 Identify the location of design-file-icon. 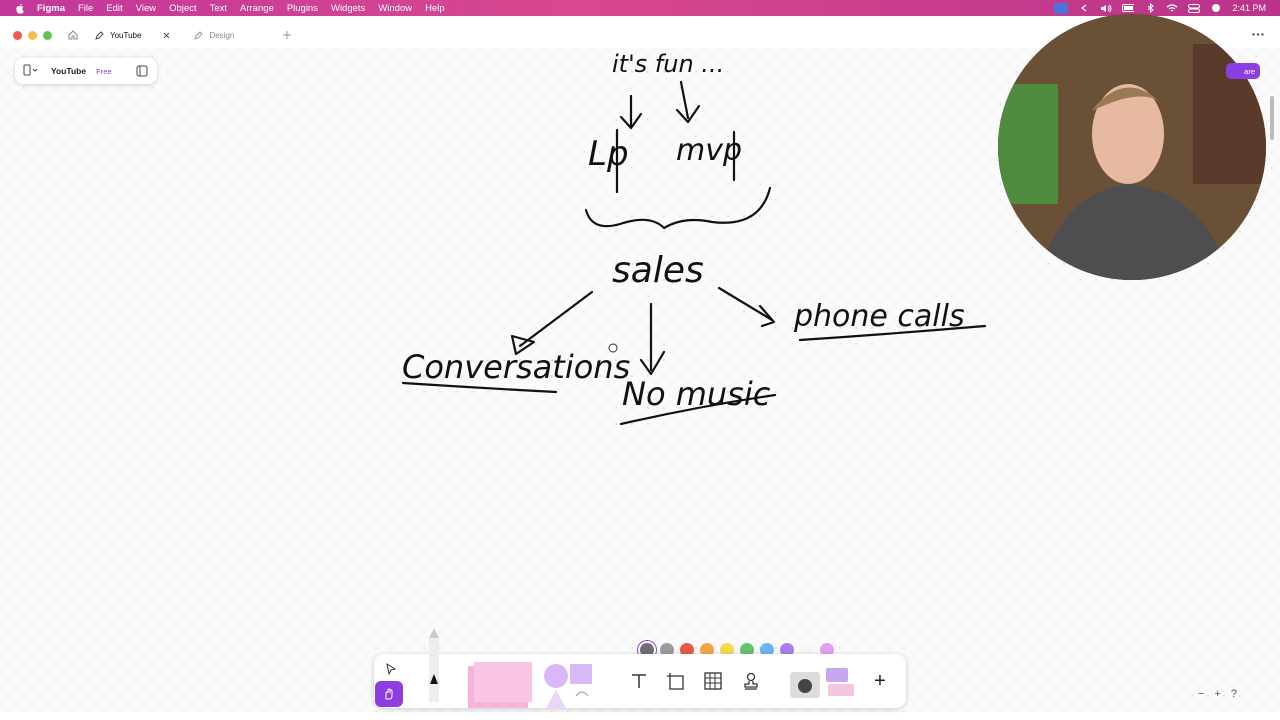
(198, 35).